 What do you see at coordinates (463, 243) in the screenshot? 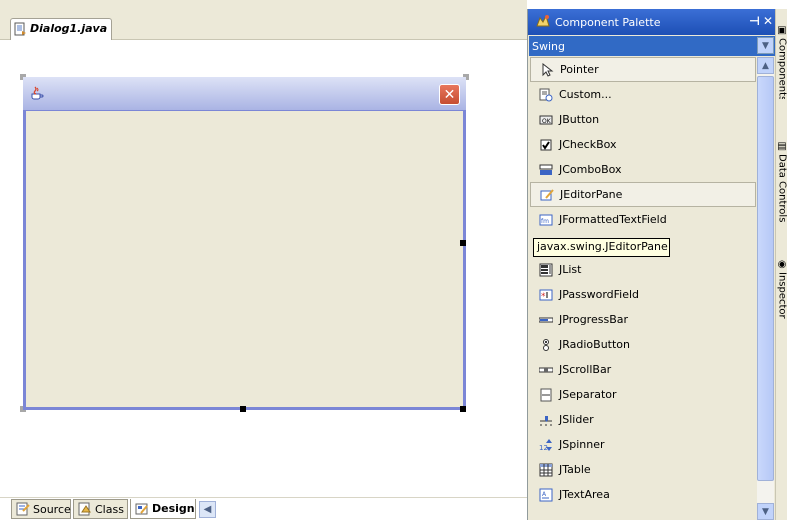
I see `resize-handle-right` at bounding box center [463, 243].